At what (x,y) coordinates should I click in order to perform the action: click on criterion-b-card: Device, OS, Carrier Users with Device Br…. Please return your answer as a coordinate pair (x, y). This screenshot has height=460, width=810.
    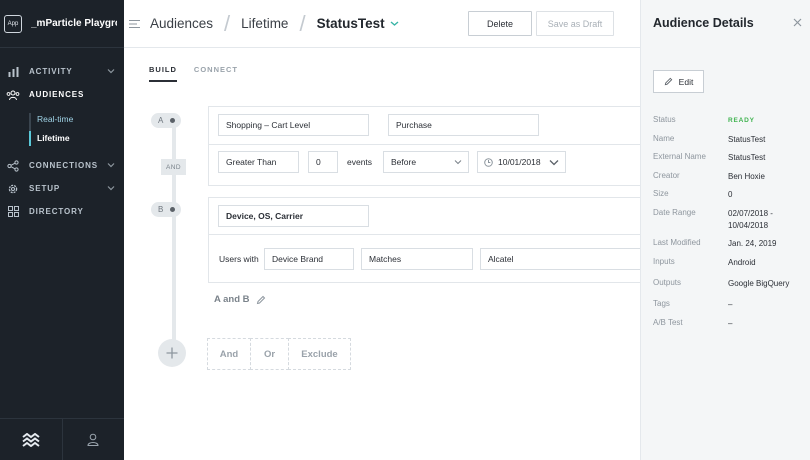
    Looking at the image, I should click on (429, 240).